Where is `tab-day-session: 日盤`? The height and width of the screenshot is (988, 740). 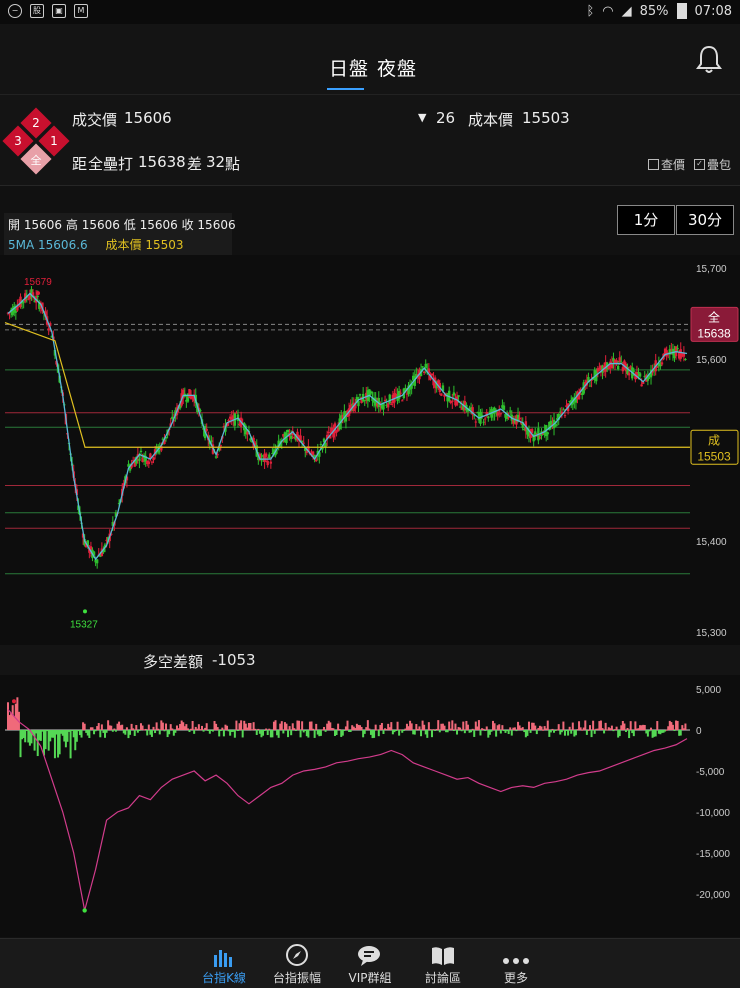
tab-day-session: 日盤 is located at coordinates (349, 67).